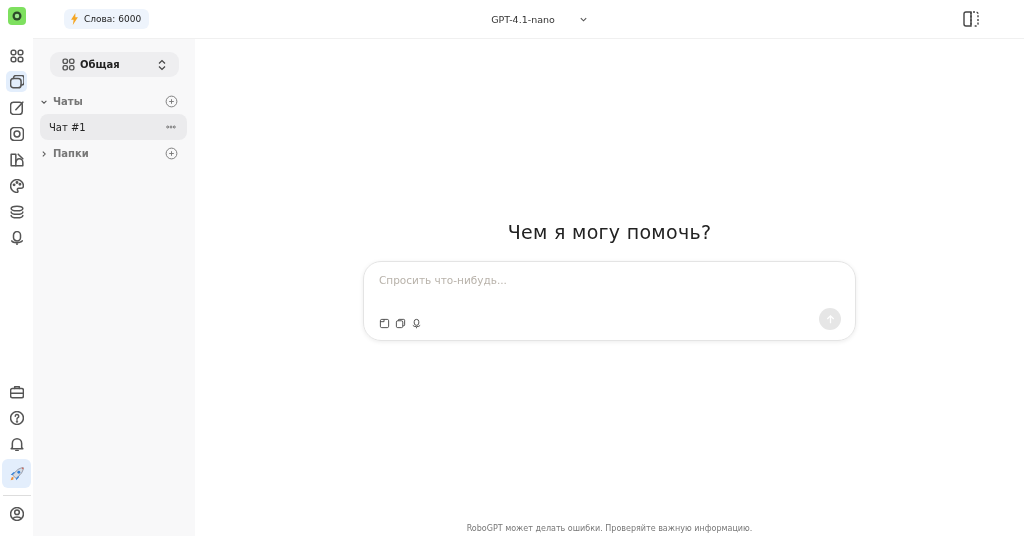 This screenshot has width=1024, height=536. I want to click on chat-title: Чат #1, so click(67, 127).